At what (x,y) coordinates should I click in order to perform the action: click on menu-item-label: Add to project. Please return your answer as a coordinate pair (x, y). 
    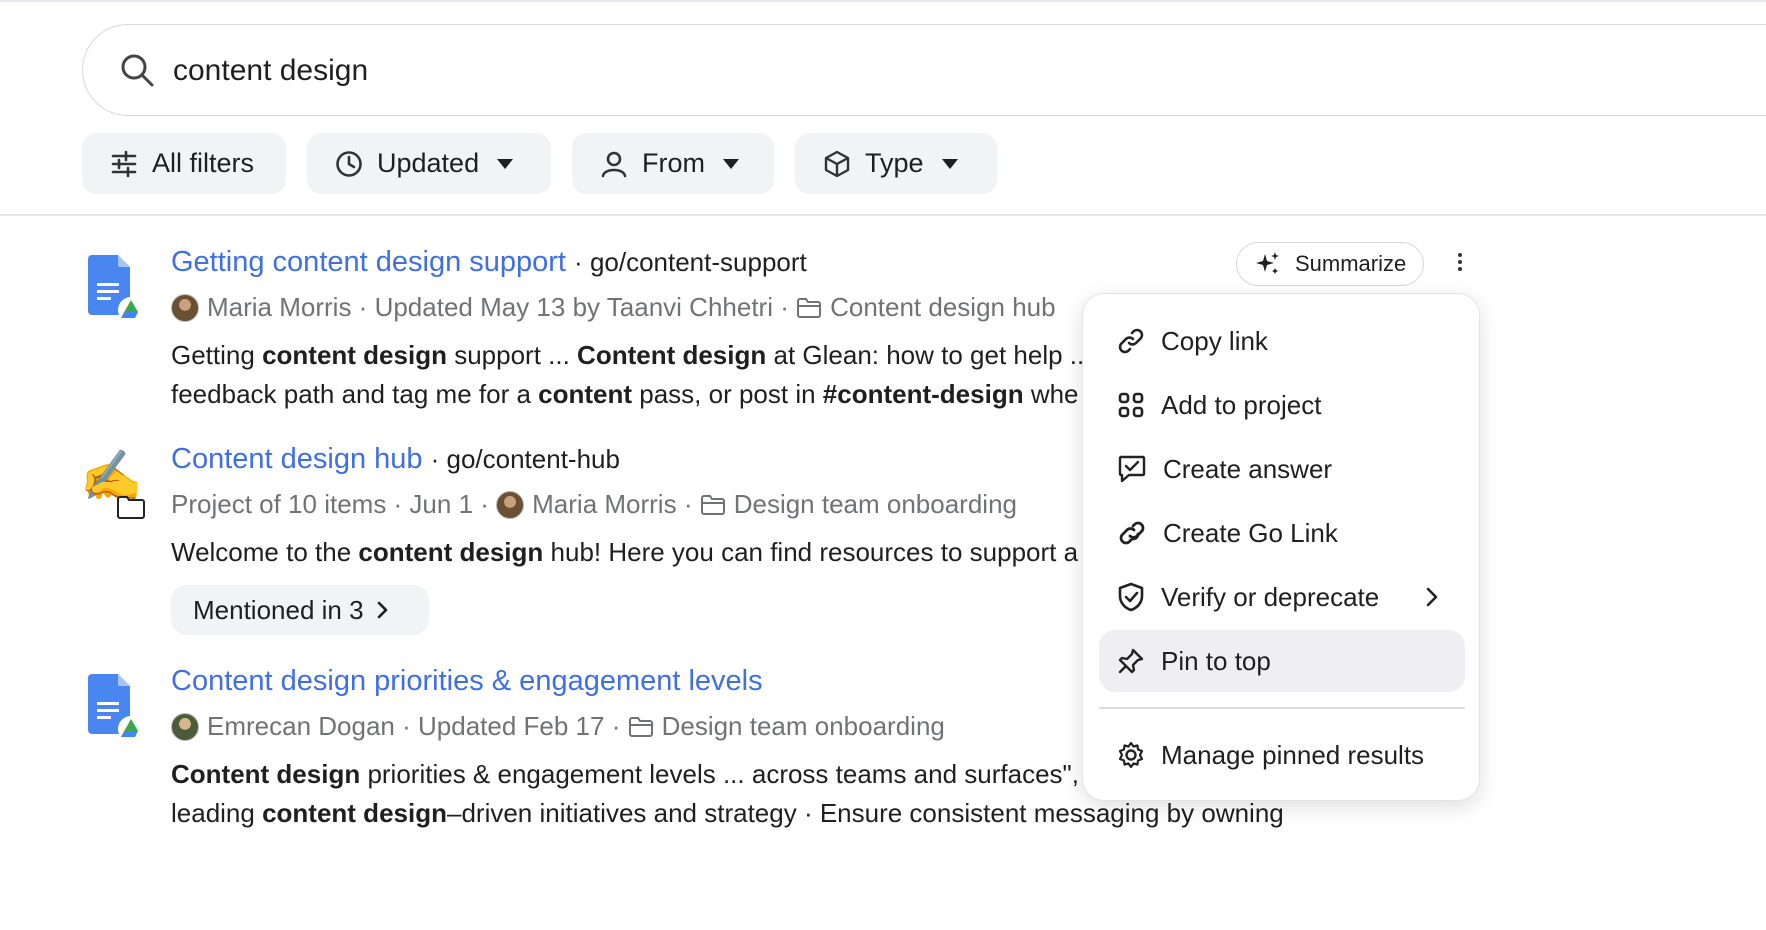
    Looking at the image, I should click on (1241, 404).